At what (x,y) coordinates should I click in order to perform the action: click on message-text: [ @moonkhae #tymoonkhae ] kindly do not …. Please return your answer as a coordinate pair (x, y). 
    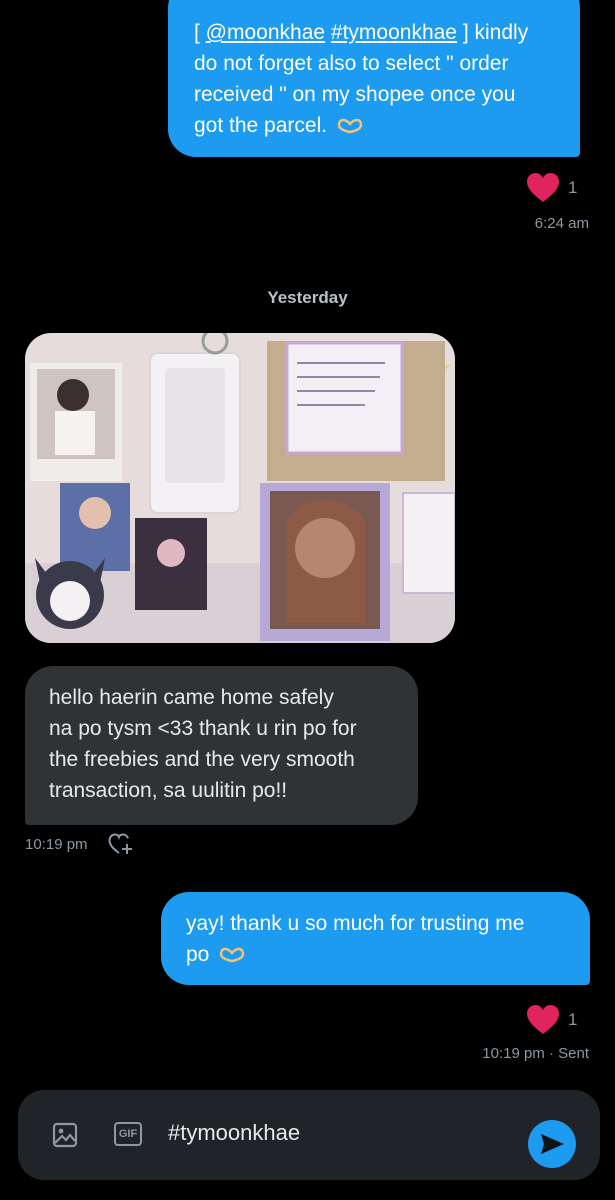
    Looking at the image, I should click on (361, 79).